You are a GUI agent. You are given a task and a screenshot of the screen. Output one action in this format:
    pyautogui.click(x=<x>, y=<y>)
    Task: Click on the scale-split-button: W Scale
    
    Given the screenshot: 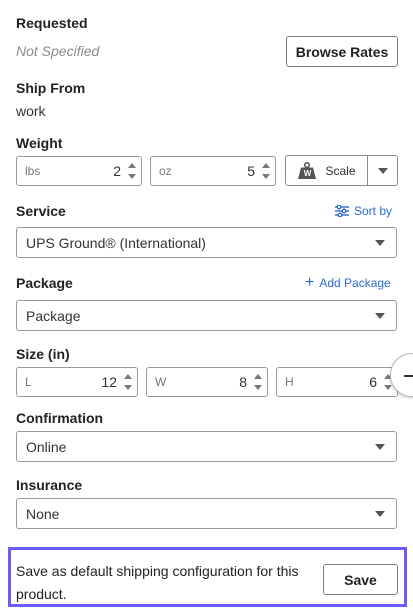 What is the action you would take?
    pyautogui.click(x=341, y=170)
    